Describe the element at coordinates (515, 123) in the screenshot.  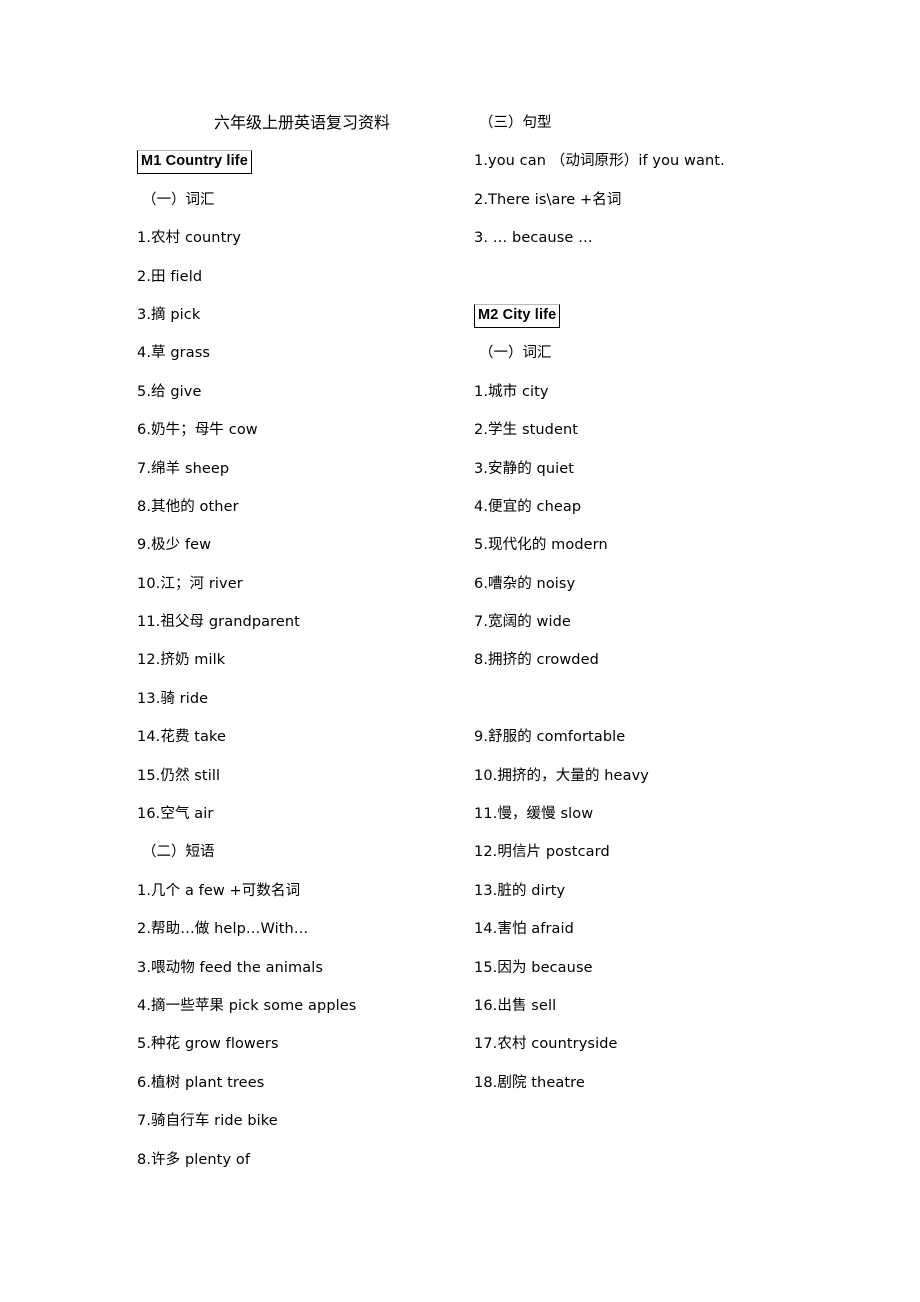
I see `section-heading-sentences-m1: （三）句型` at that location.